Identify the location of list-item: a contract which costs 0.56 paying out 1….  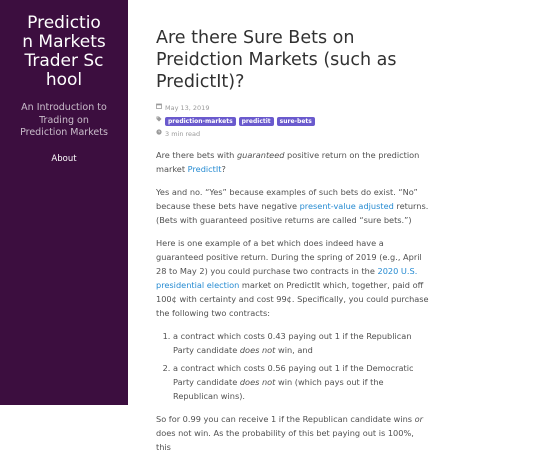
(301, 382).